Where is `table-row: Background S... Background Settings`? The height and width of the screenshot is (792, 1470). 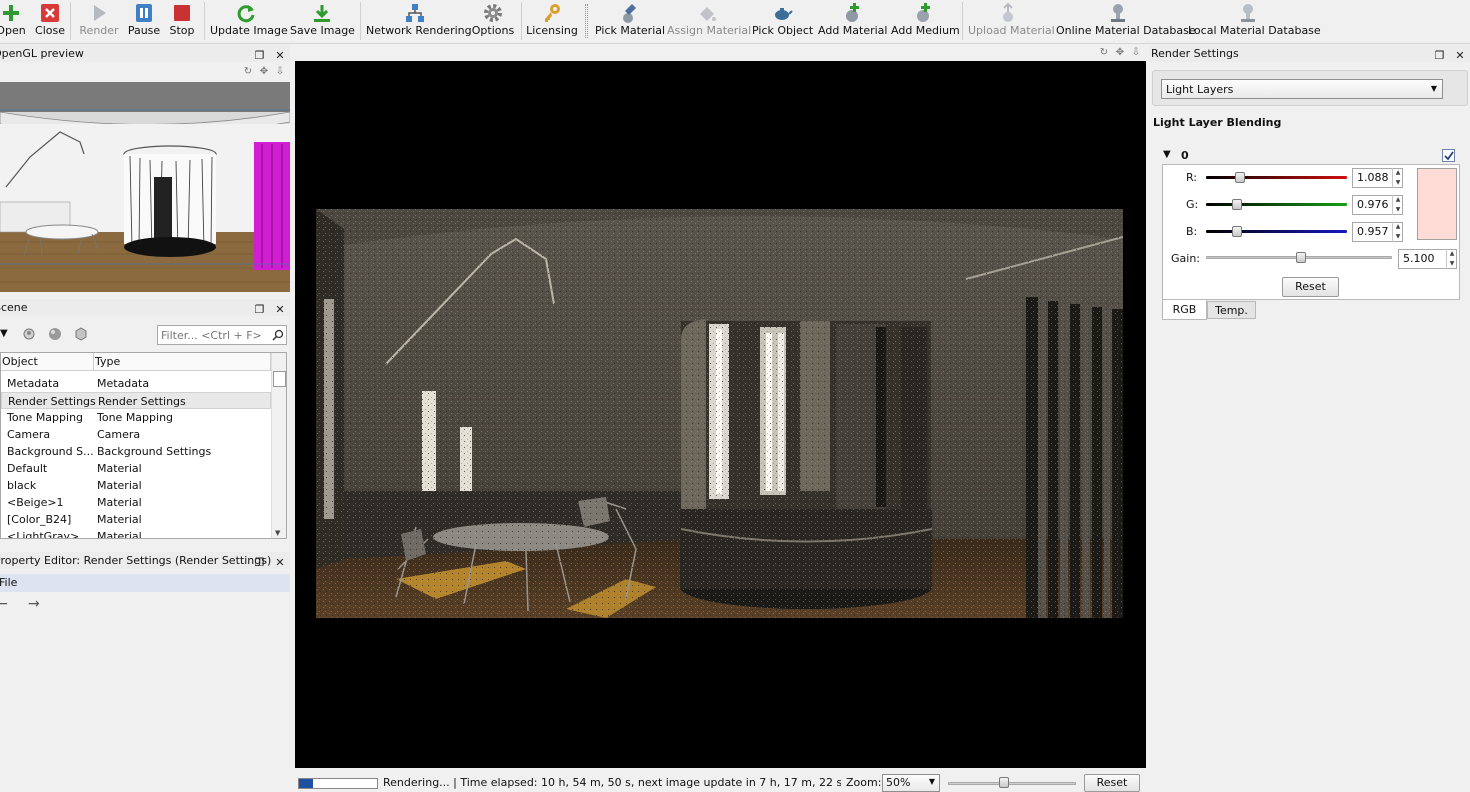 table-row: Background S... Background Settings is located at coordinates (136, 451).